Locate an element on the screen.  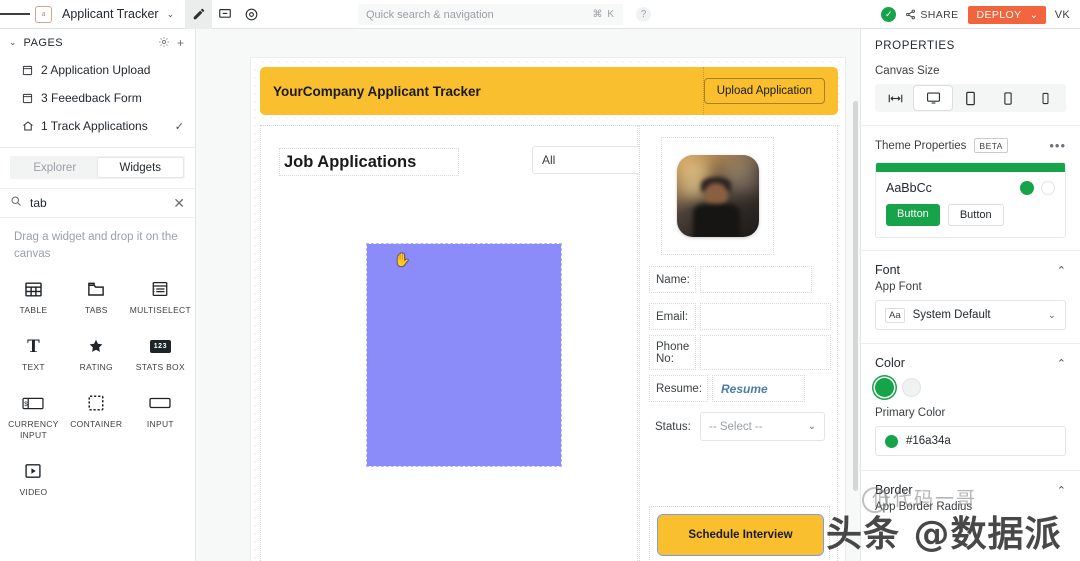
canvas-size-section: Canvas Size is located at coordinates (970, 86).